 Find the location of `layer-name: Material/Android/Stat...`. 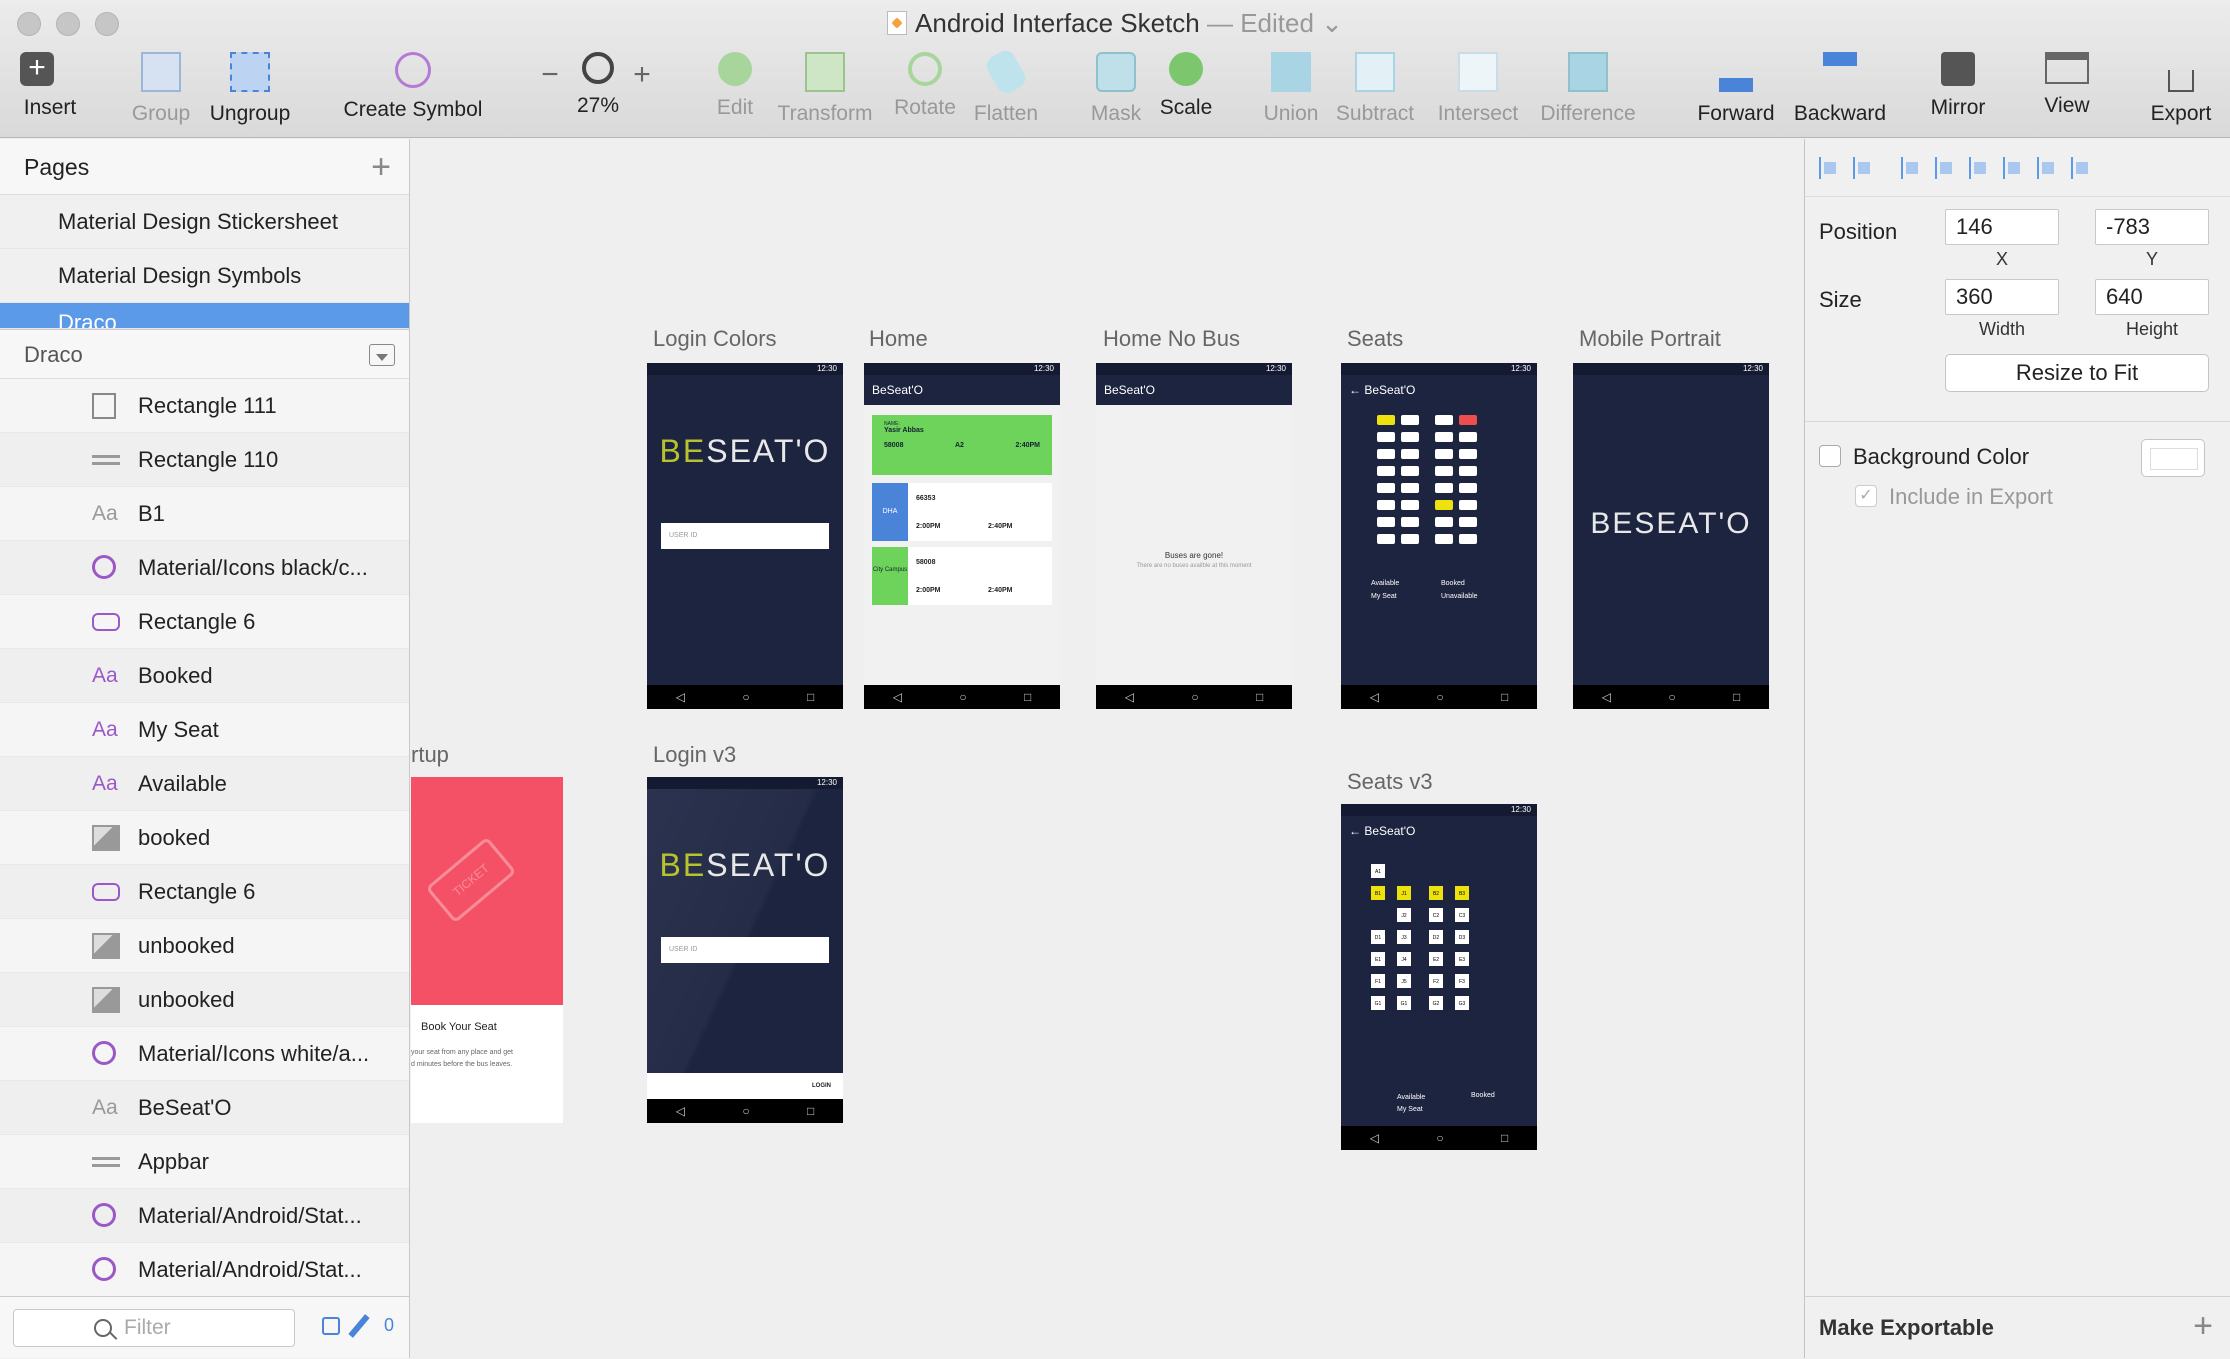

layer-name: Material/Android/Stat... is located at coordinates (250, 1215).